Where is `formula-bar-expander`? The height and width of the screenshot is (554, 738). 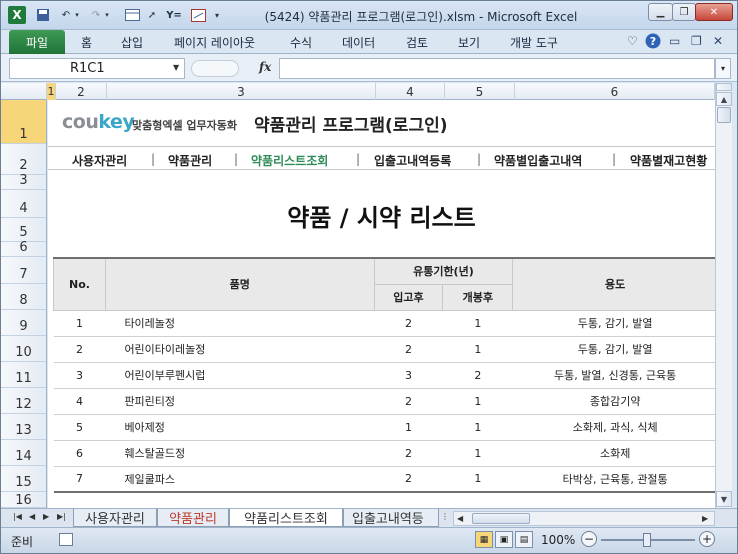 formula-bar-expander is located at coordinates (215, 68).